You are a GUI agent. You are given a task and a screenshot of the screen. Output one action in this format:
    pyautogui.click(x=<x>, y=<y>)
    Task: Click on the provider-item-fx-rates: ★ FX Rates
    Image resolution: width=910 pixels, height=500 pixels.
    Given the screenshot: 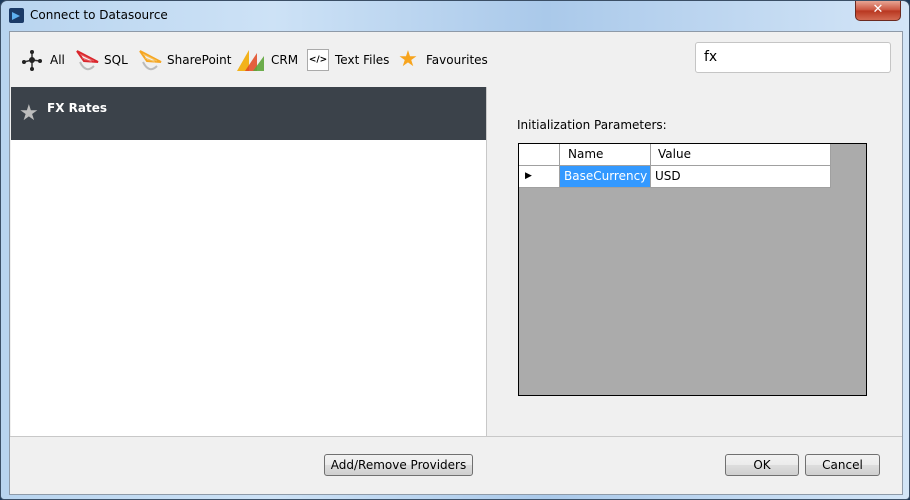 What is the action you would take?
    pyautogui.click(x=248, y=113)
    